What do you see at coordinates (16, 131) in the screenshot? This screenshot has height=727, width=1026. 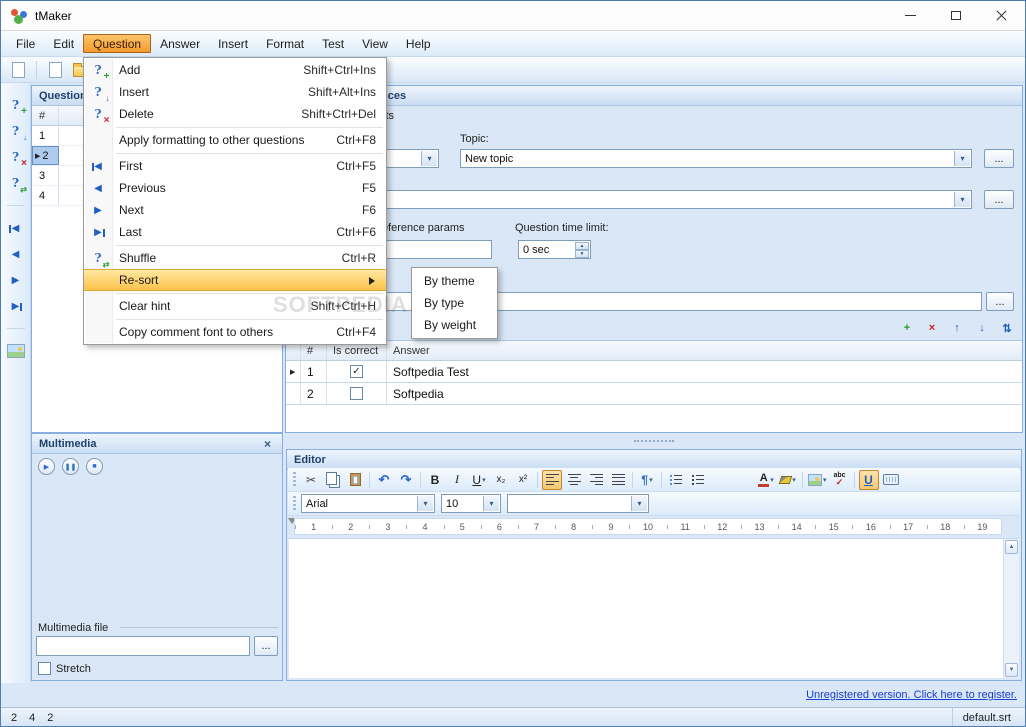 I see `insert-question-button` at bounding box center [16, 131].